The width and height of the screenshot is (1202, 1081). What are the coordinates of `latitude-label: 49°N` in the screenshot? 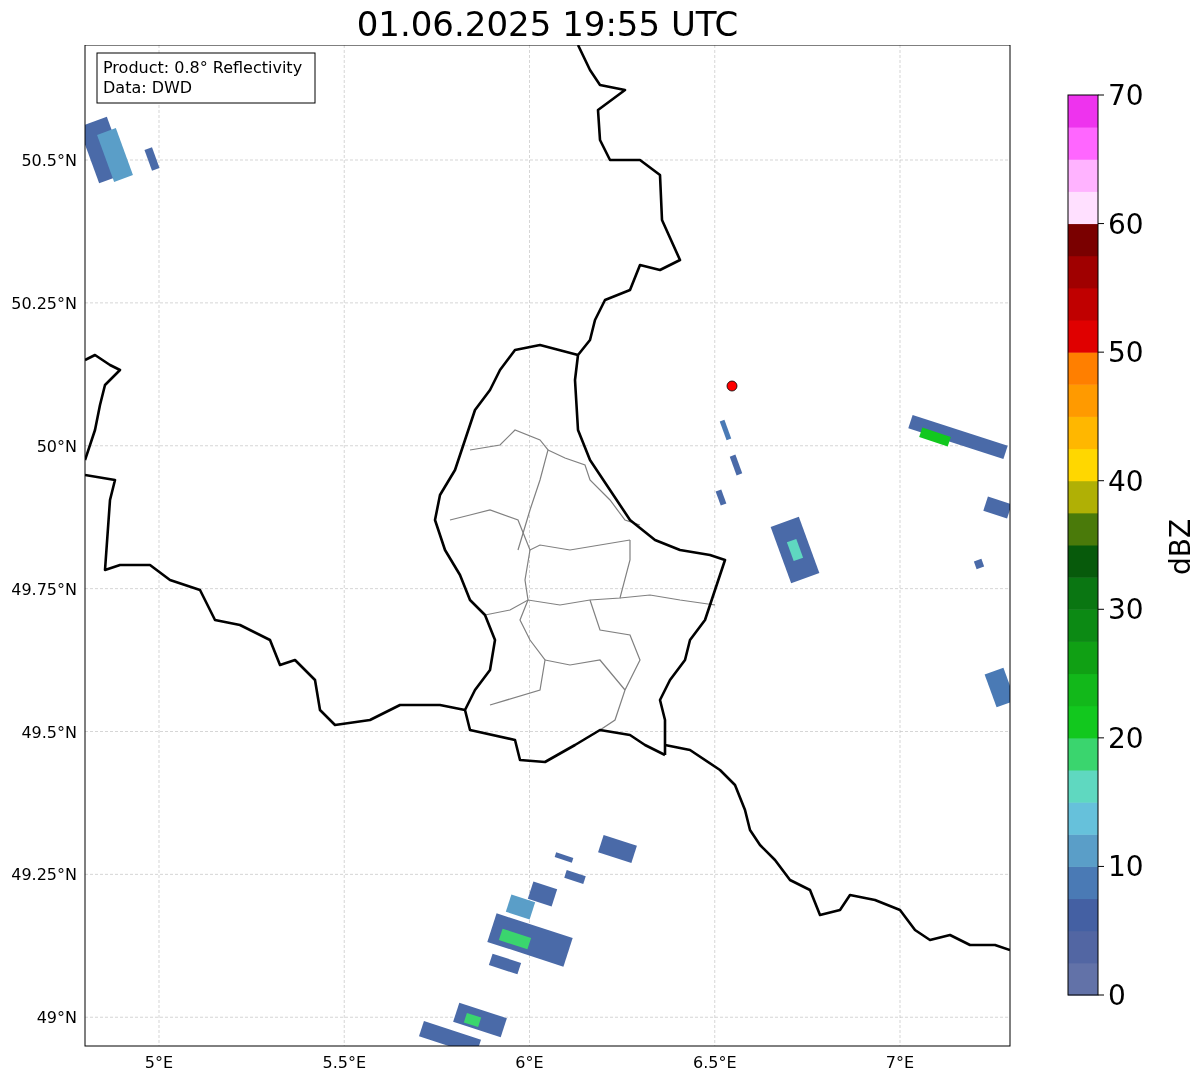 It's located at (56, 1018).